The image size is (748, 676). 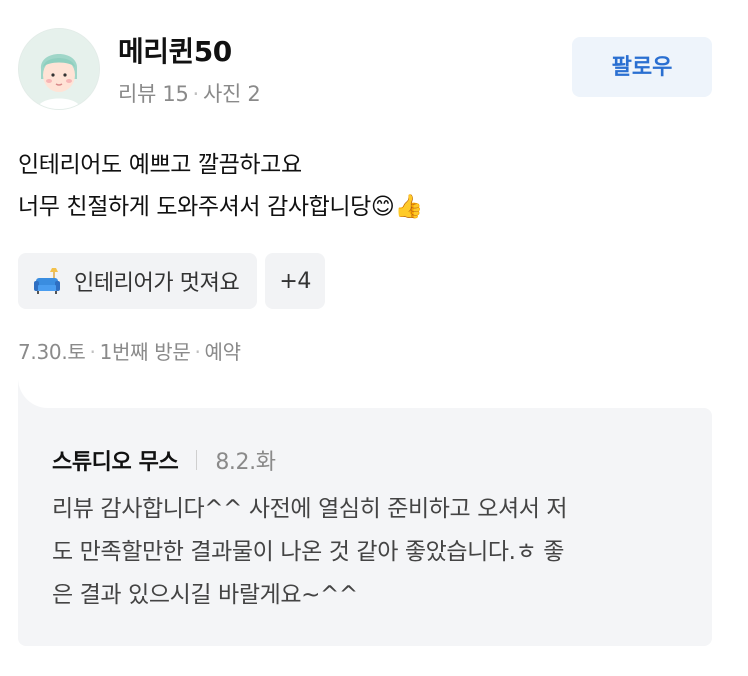 What do you see at coordinates (115, 460) in the screenshot?
I see `reply-author: 스튜디오 무스` at bounding box center [115, 460].